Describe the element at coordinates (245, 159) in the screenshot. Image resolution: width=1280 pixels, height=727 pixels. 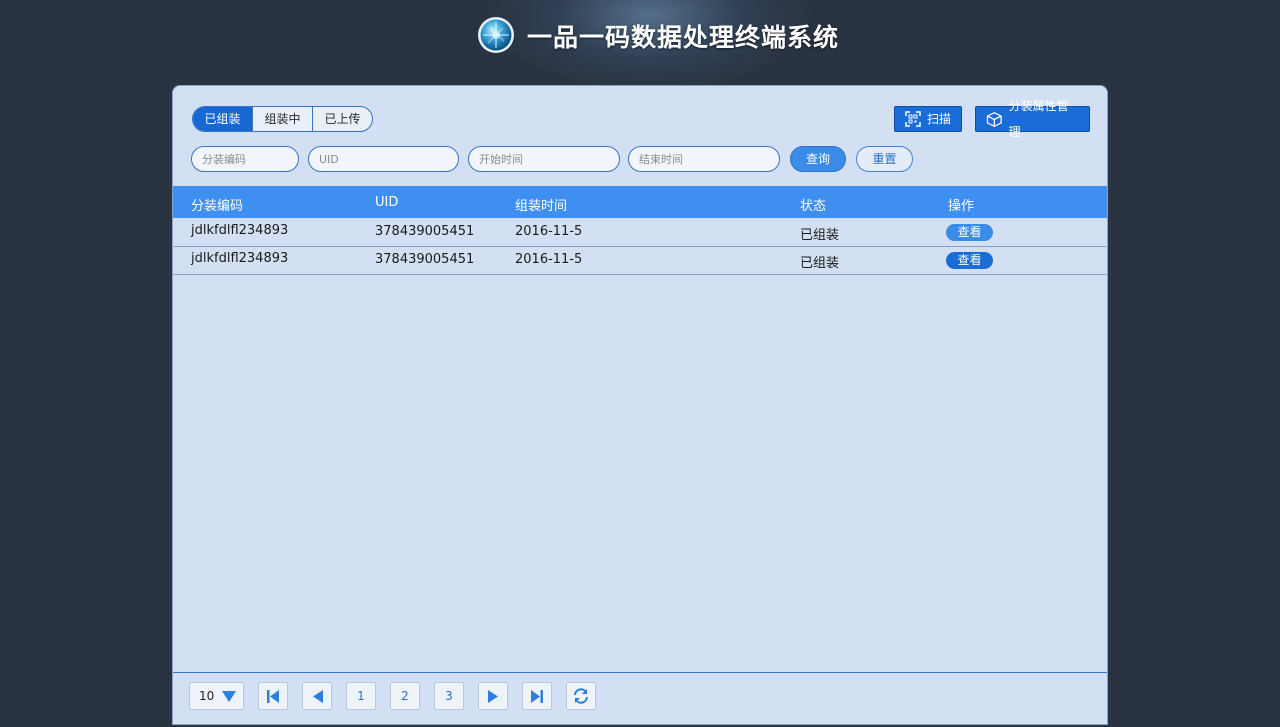
I see `code-filter-input` at that location.